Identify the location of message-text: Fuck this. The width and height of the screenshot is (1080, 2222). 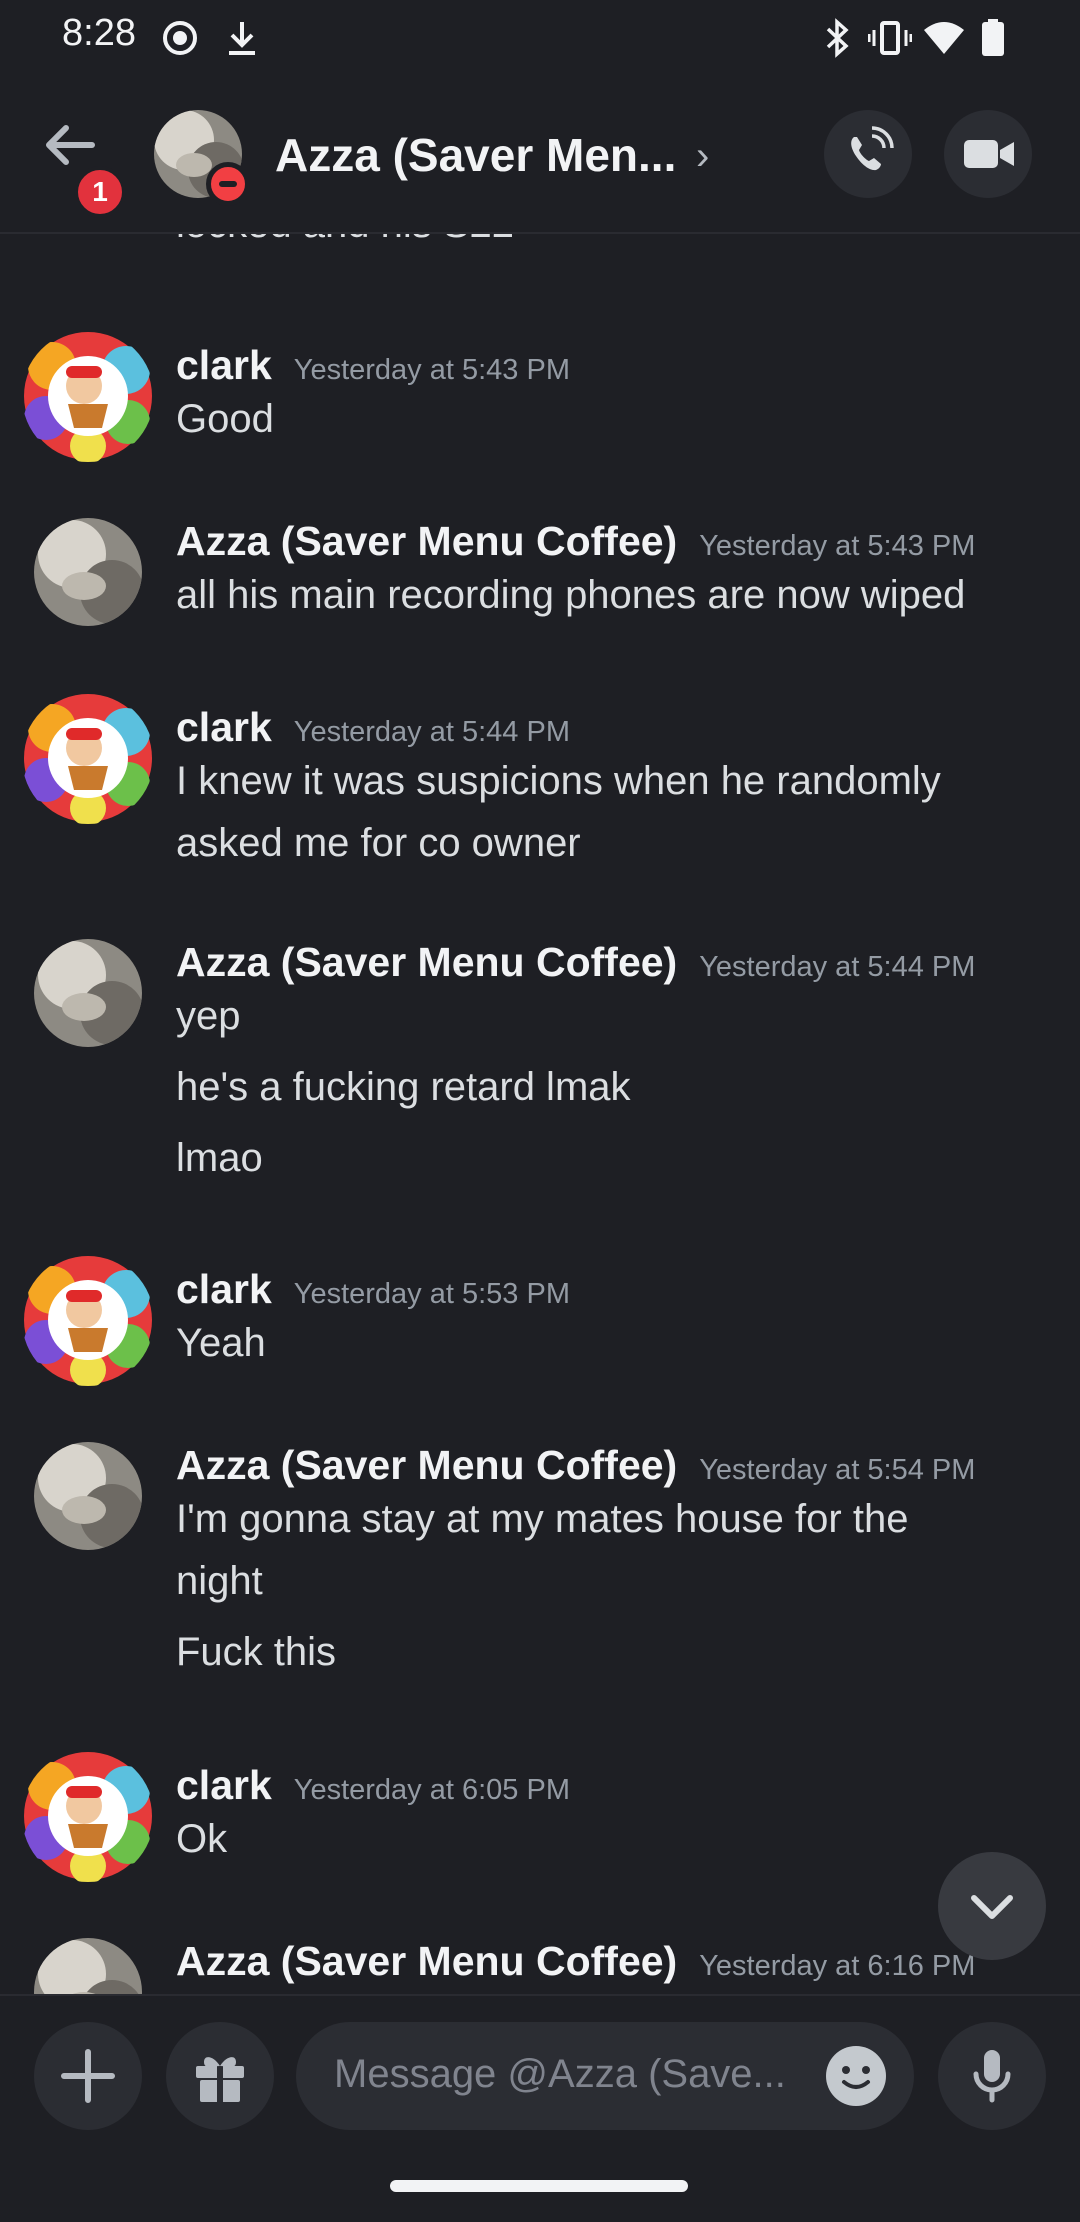
(256, 1652).